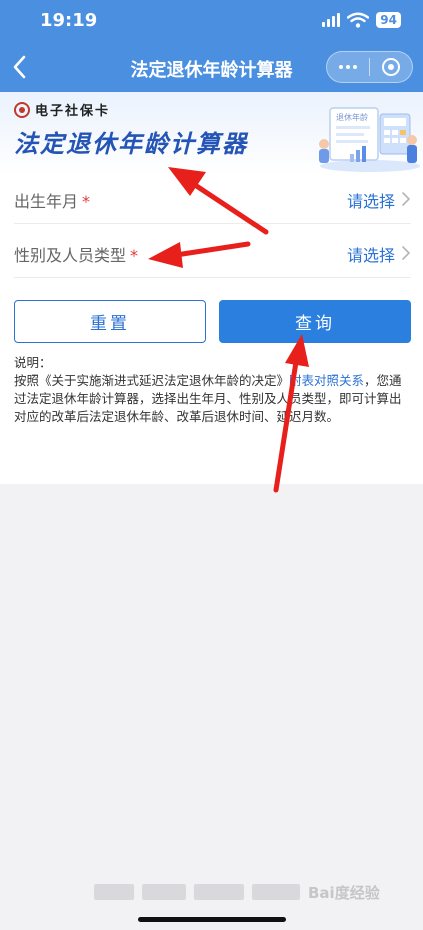 The width and height of the screenshot is (423, 930). Describe the element at coordinates (33, 362) in the screenshot. I see `notes-heading: 说明：` at that location.